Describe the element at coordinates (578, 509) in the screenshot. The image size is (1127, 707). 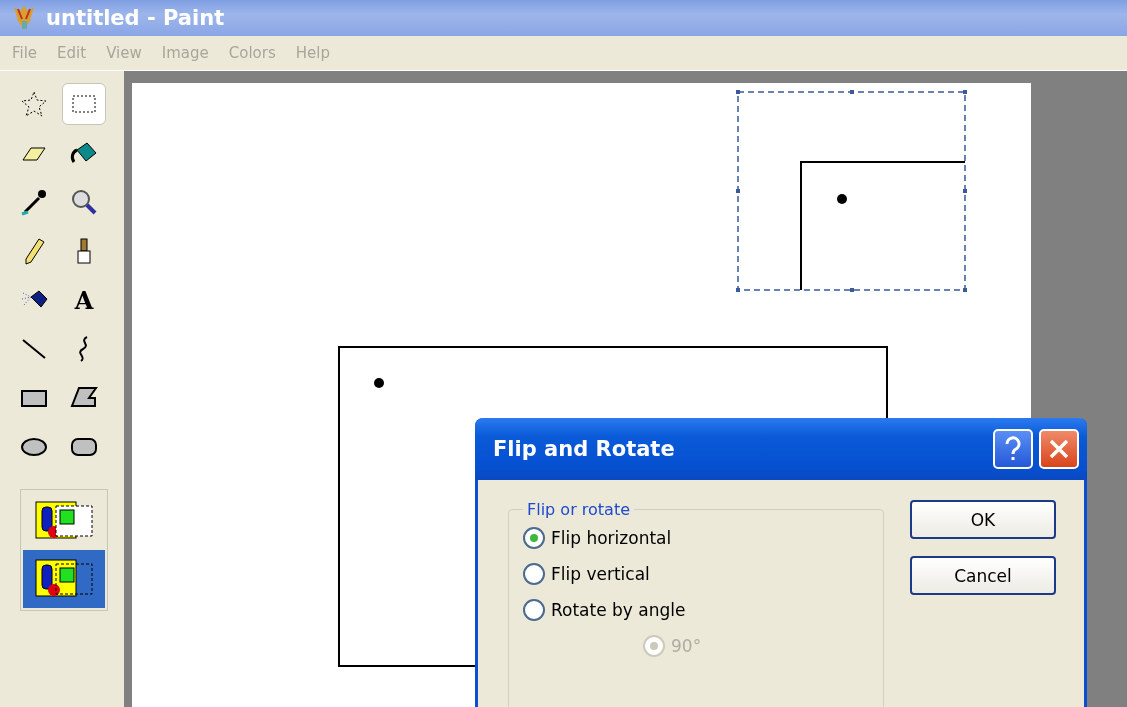
I see `group-label: Flip or rotate` at that location.